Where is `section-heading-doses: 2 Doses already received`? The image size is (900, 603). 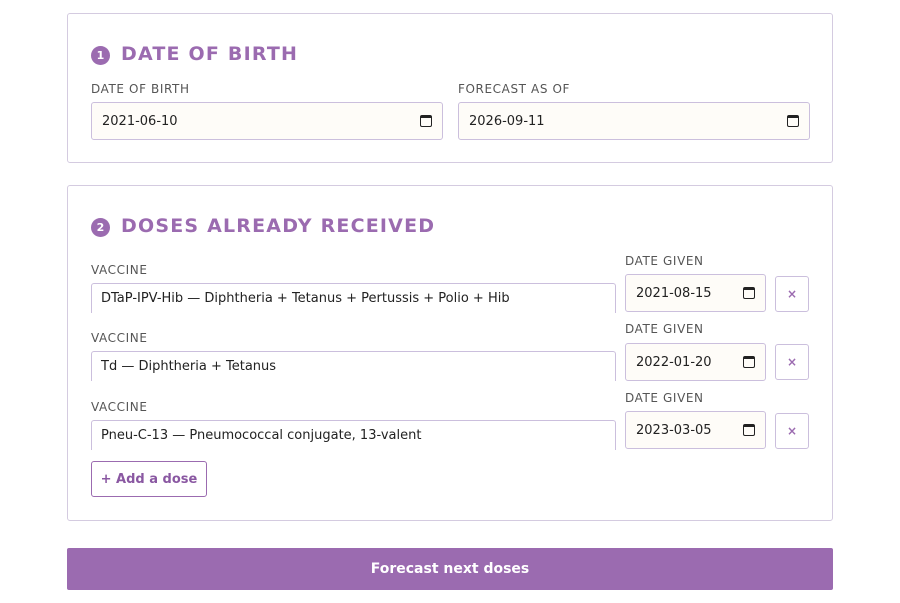
section-heading-doses: 2 Doses already received is located at coordinates (263, 225).